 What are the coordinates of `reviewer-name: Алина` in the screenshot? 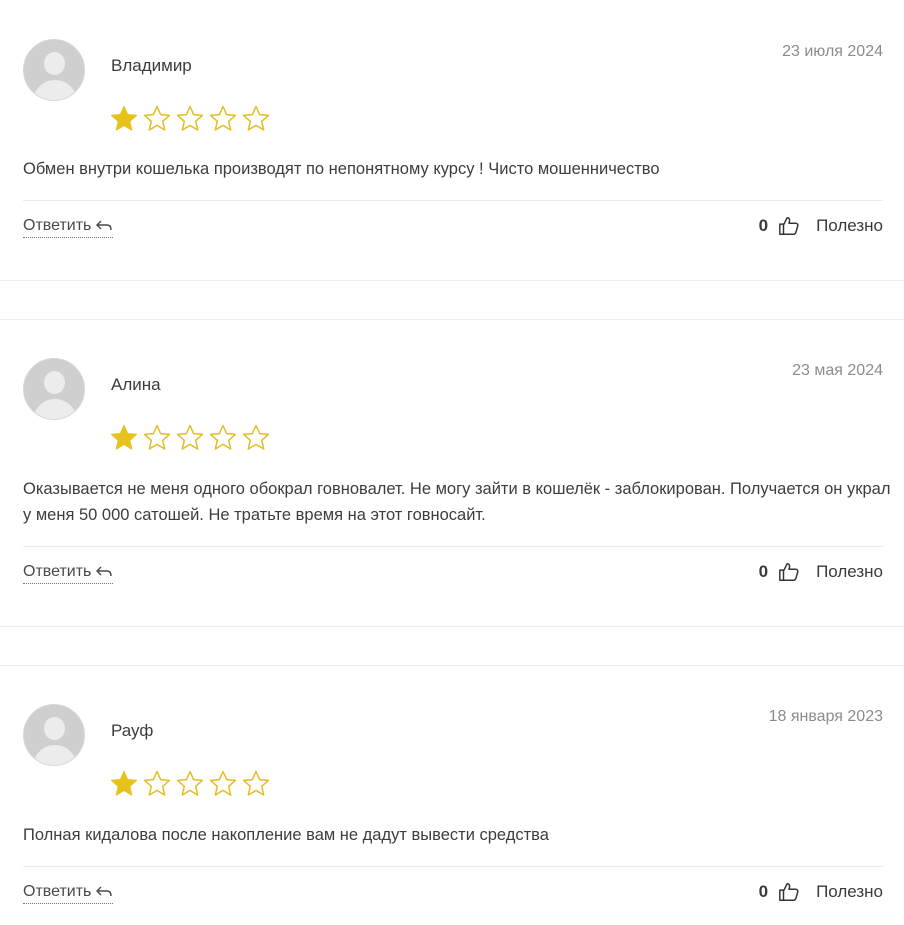 It's located at (136, 384).